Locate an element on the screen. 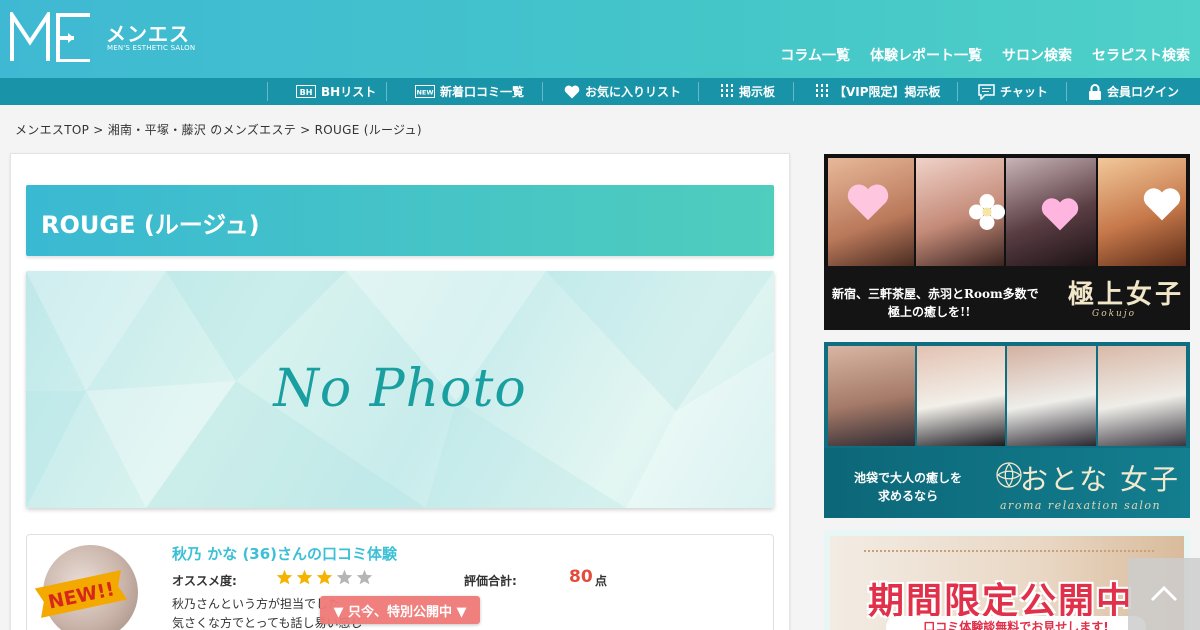 The image size is (1200, 630). star-rating is located at coordinates (324, 577).